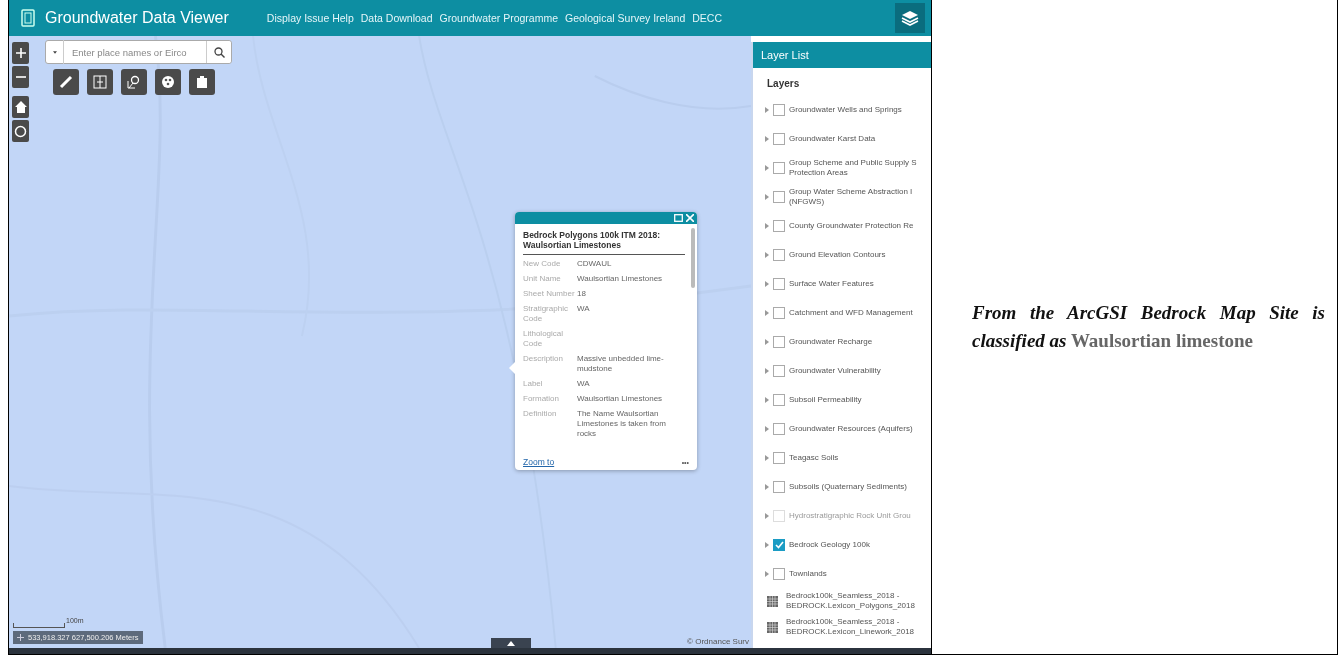  Describe the element at coordinates (544, 339) in the screenshot. I see `field-label: Lithological Code` at that location.